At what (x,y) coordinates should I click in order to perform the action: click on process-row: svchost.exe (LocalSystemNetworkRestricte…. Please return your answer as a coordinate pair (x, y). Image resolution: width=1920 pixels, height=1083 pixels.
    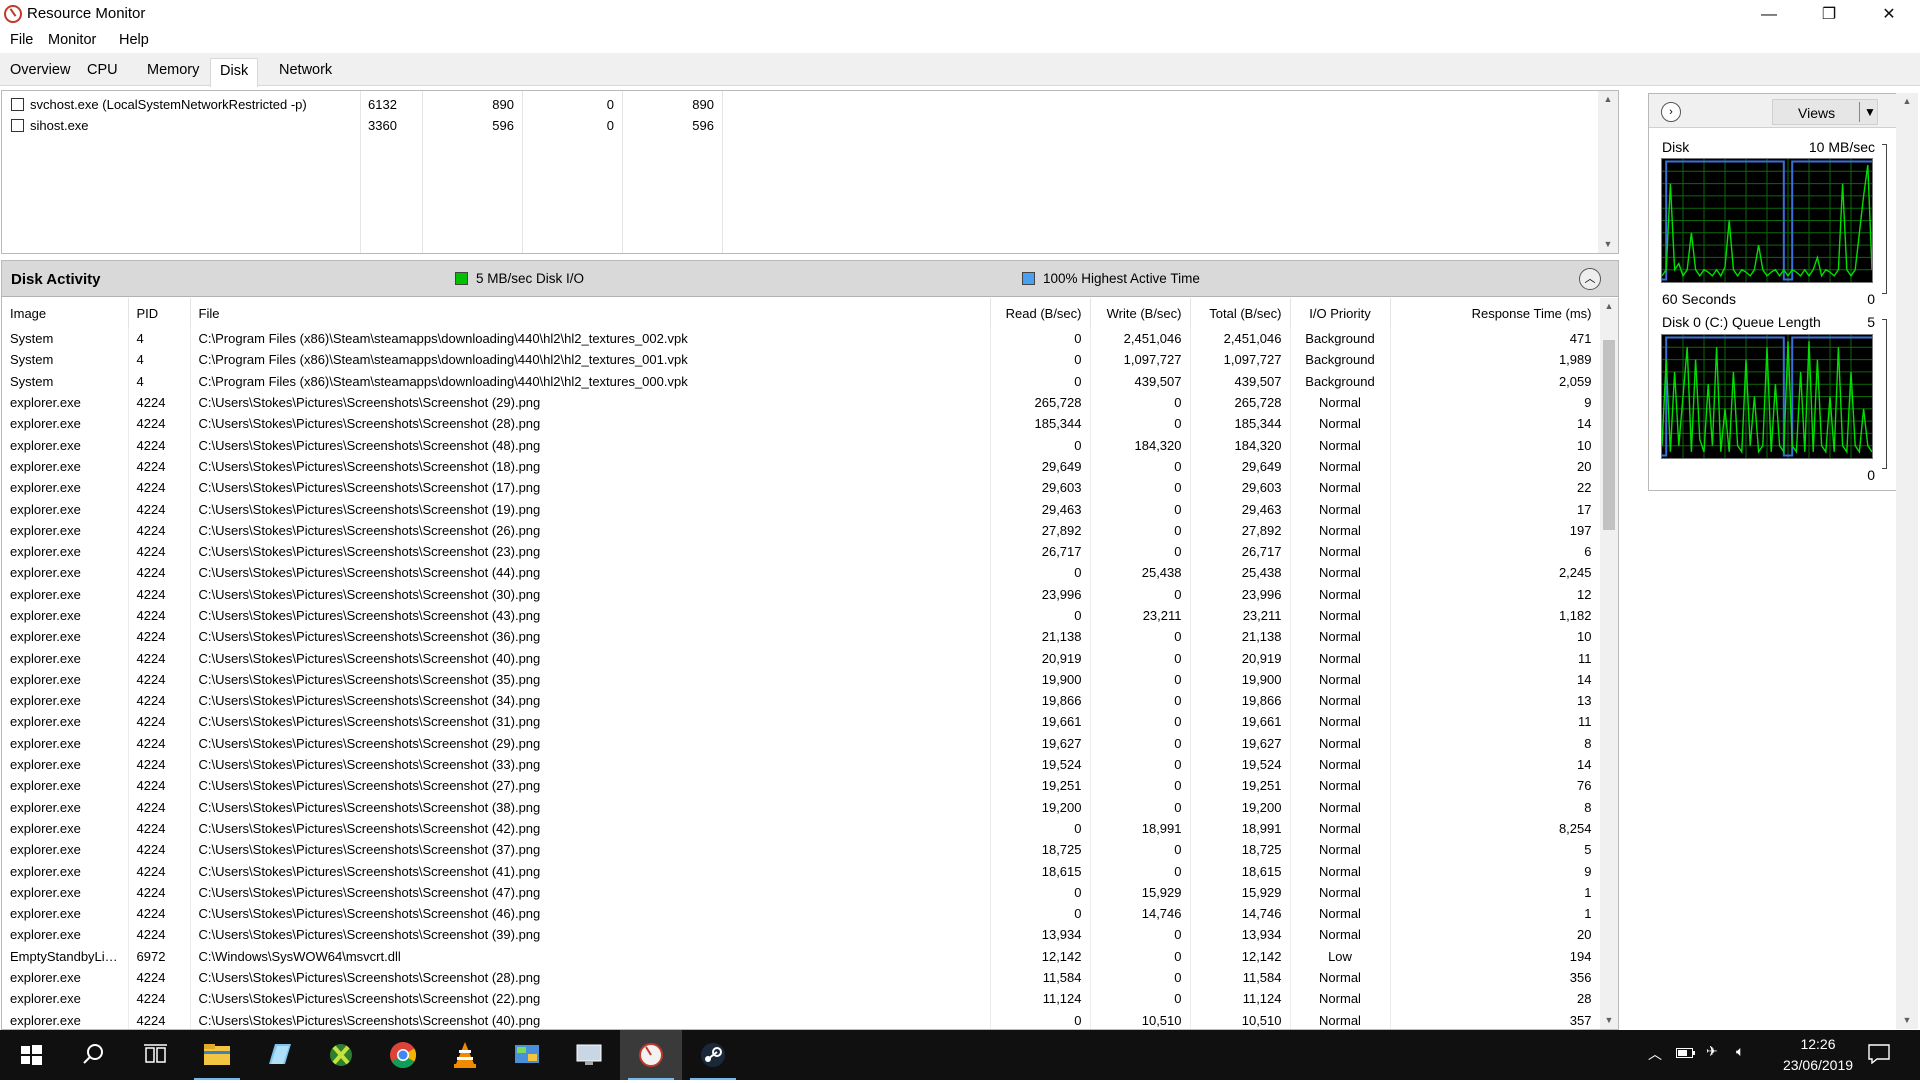
    Looking at the image, I should click on (362, 104).